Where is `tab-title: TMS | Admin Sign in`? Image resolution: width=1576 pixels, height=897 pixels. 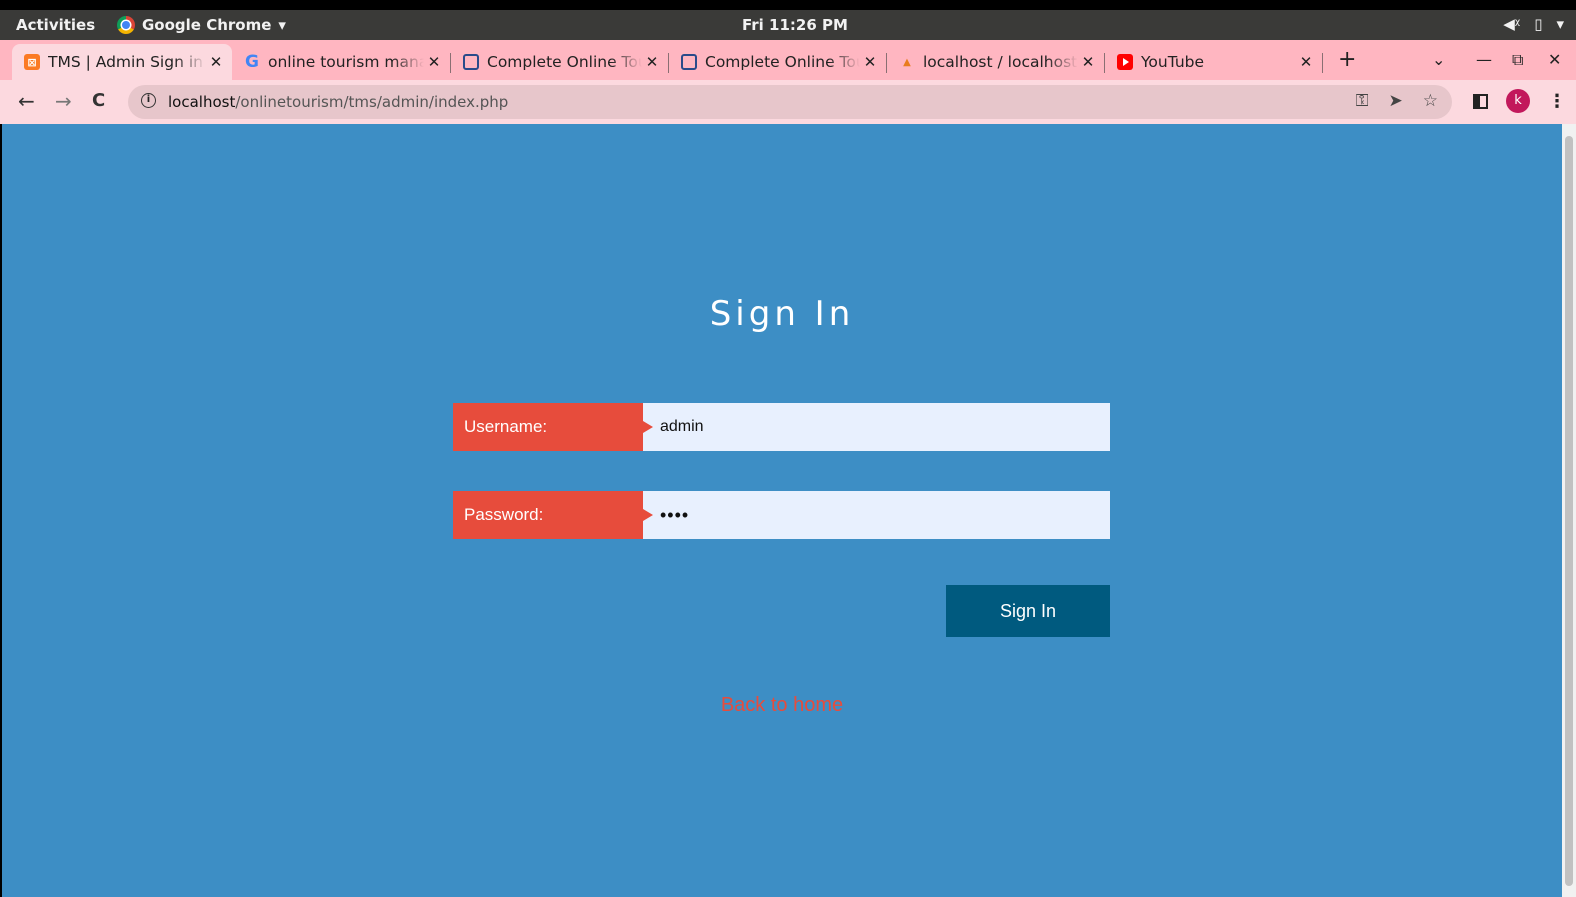 tab-title: TMS | Admin Sign in is located at coordinates (125, 62).